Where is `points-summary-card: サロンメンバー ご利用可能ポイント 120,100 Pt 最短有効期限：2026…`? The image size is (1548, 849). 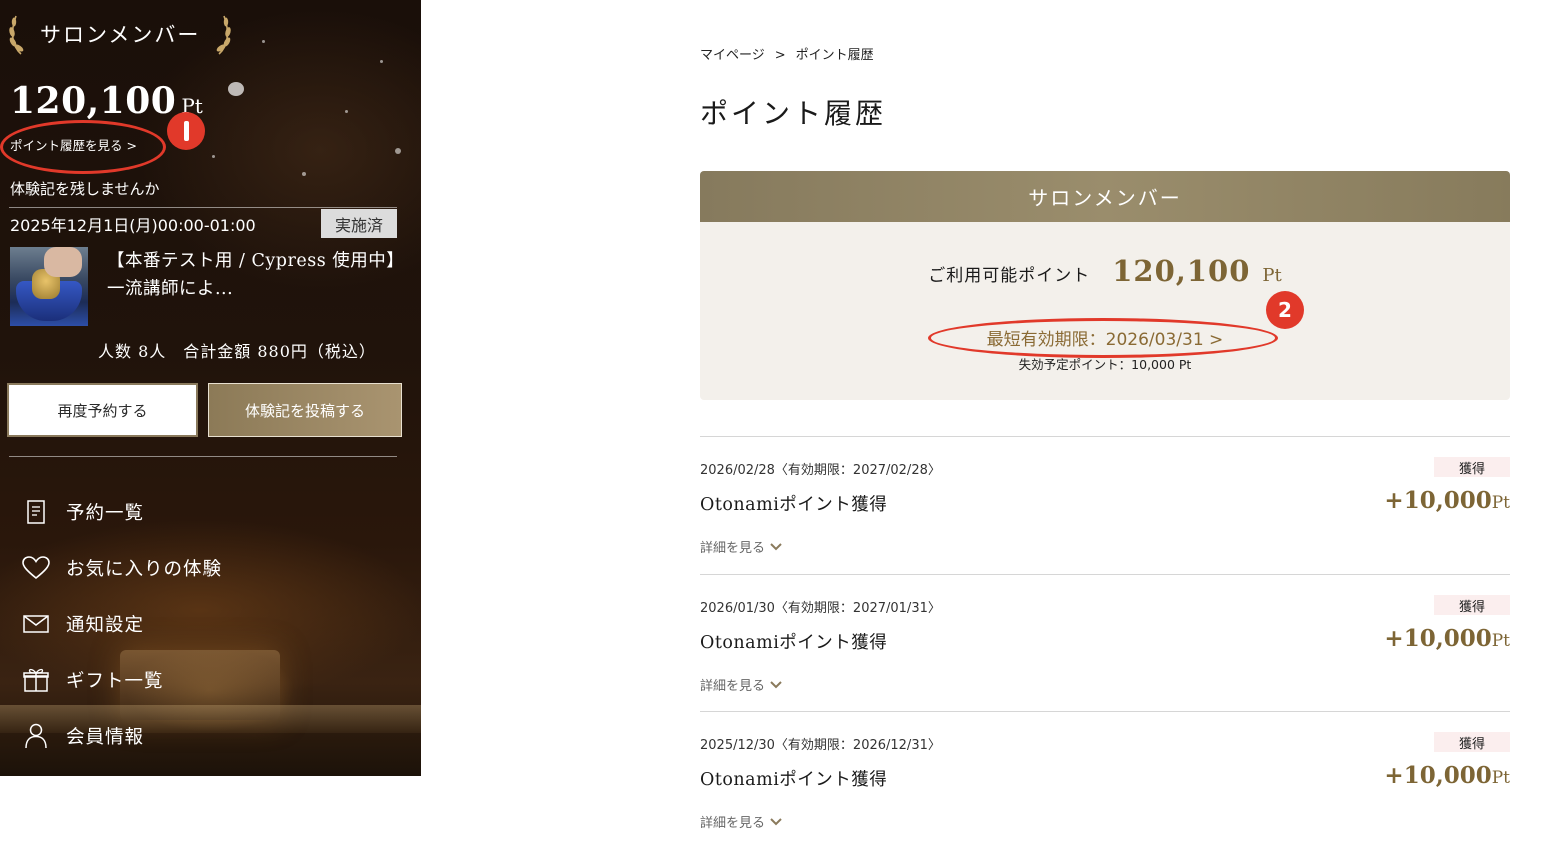 points-summary-card: サロンメンバー ご利用可能ポイント 120,100 Pt 最短有効期限：2026… is located at coordinates (1105, 285).